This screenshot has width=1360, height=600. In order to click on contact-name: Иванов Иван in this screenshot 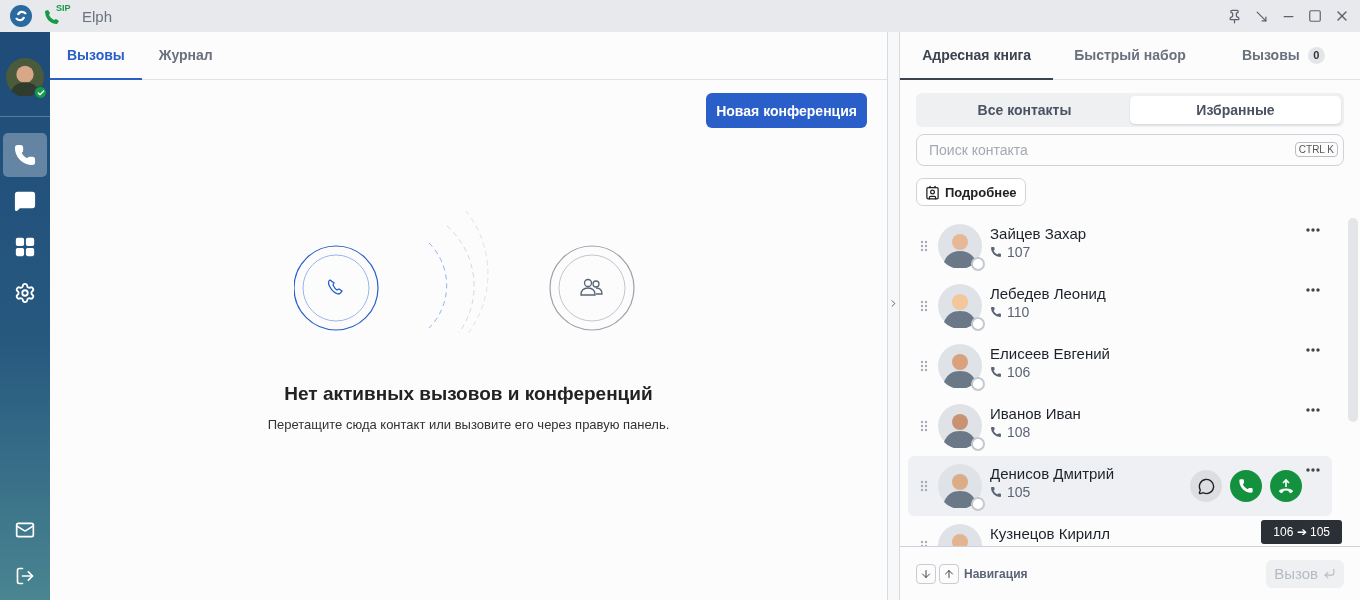, I will do `click(1035, 413)`.